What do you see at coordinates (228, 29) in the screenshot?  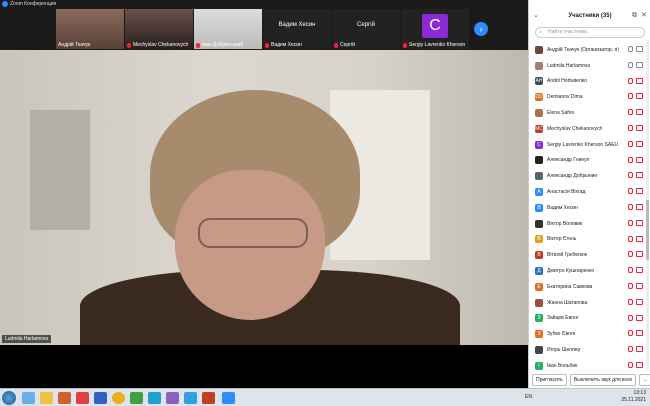 I see `thumb-2: Іван Добрянський` at bounding box center [228, 29].